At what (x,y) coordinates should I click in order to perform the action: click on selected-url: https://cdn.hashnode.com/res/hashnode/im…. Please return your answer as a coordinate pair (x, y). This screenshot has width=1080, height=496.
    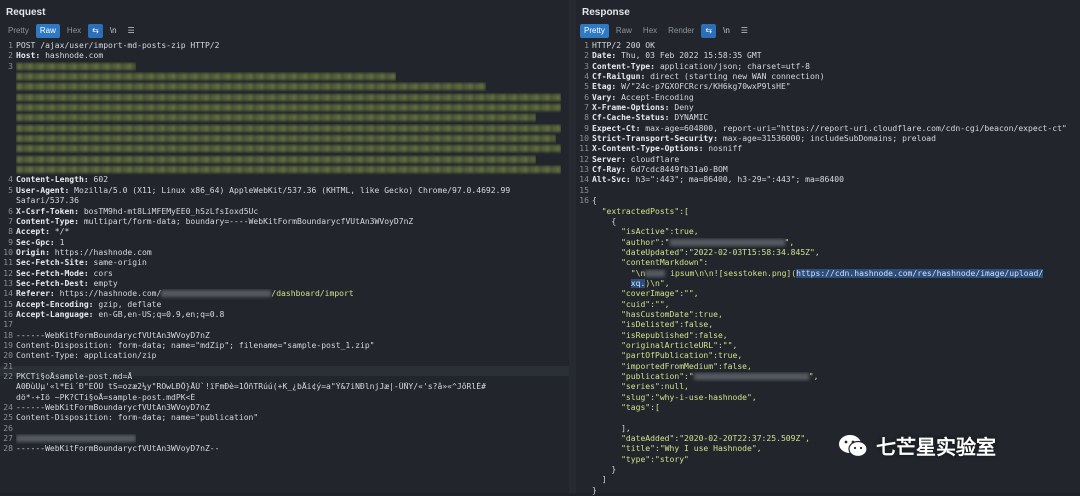
    Looking at the image, I should click on (919, 273).